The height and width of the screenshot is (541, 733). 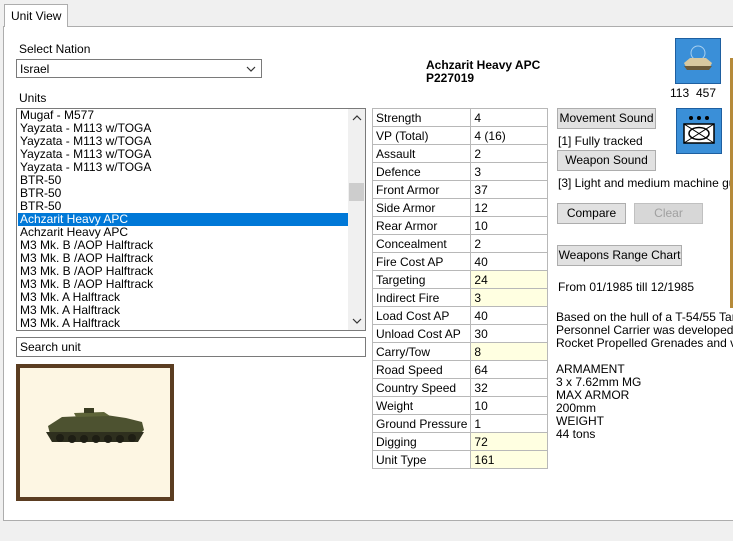 I want to click on stat-row: Country Speed 32, so click(x=459, y=387).